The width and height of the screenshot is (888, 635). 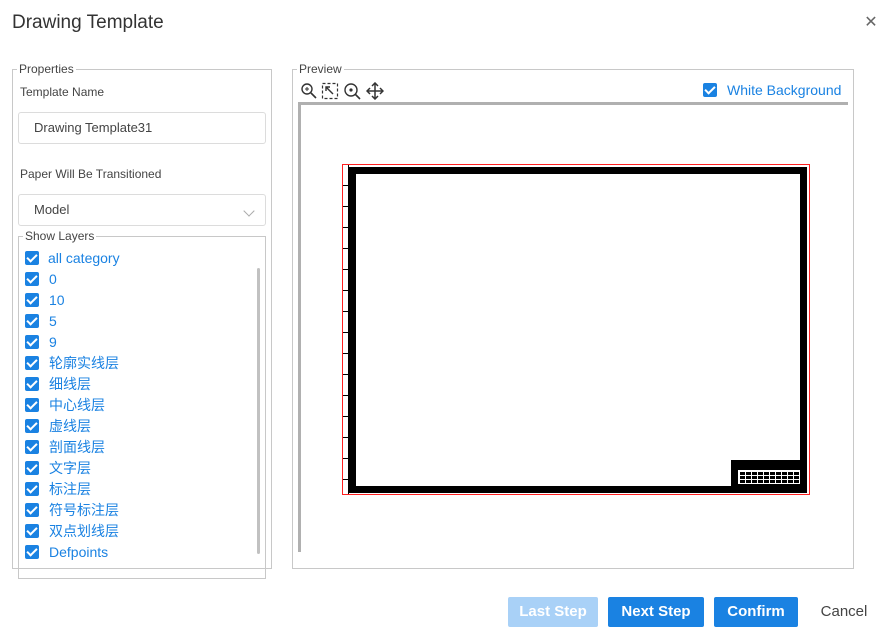 What do you see at coordinates (84, 362) in the screenshot?
I see `layer-name: 轮廓实线层` at bounding box center [84, 362].